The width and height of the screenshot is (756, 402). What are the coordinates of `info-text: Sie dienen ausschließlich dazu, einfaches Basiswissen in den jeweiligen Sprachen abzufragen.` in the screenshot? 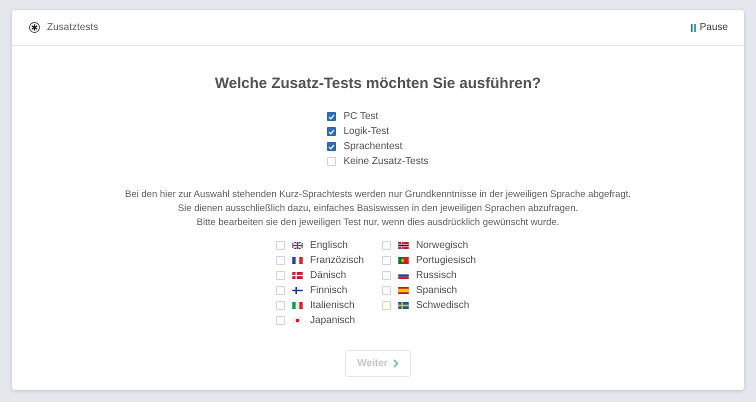 It's located at (378, 208).